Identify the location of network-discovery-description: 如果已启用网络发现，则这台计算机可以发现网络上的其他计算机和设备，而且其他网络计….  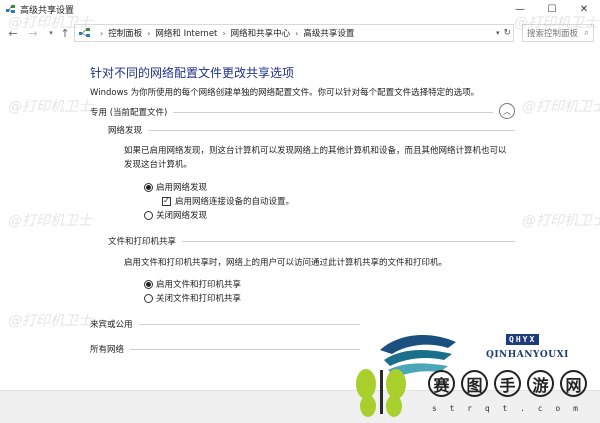
(315, 158).